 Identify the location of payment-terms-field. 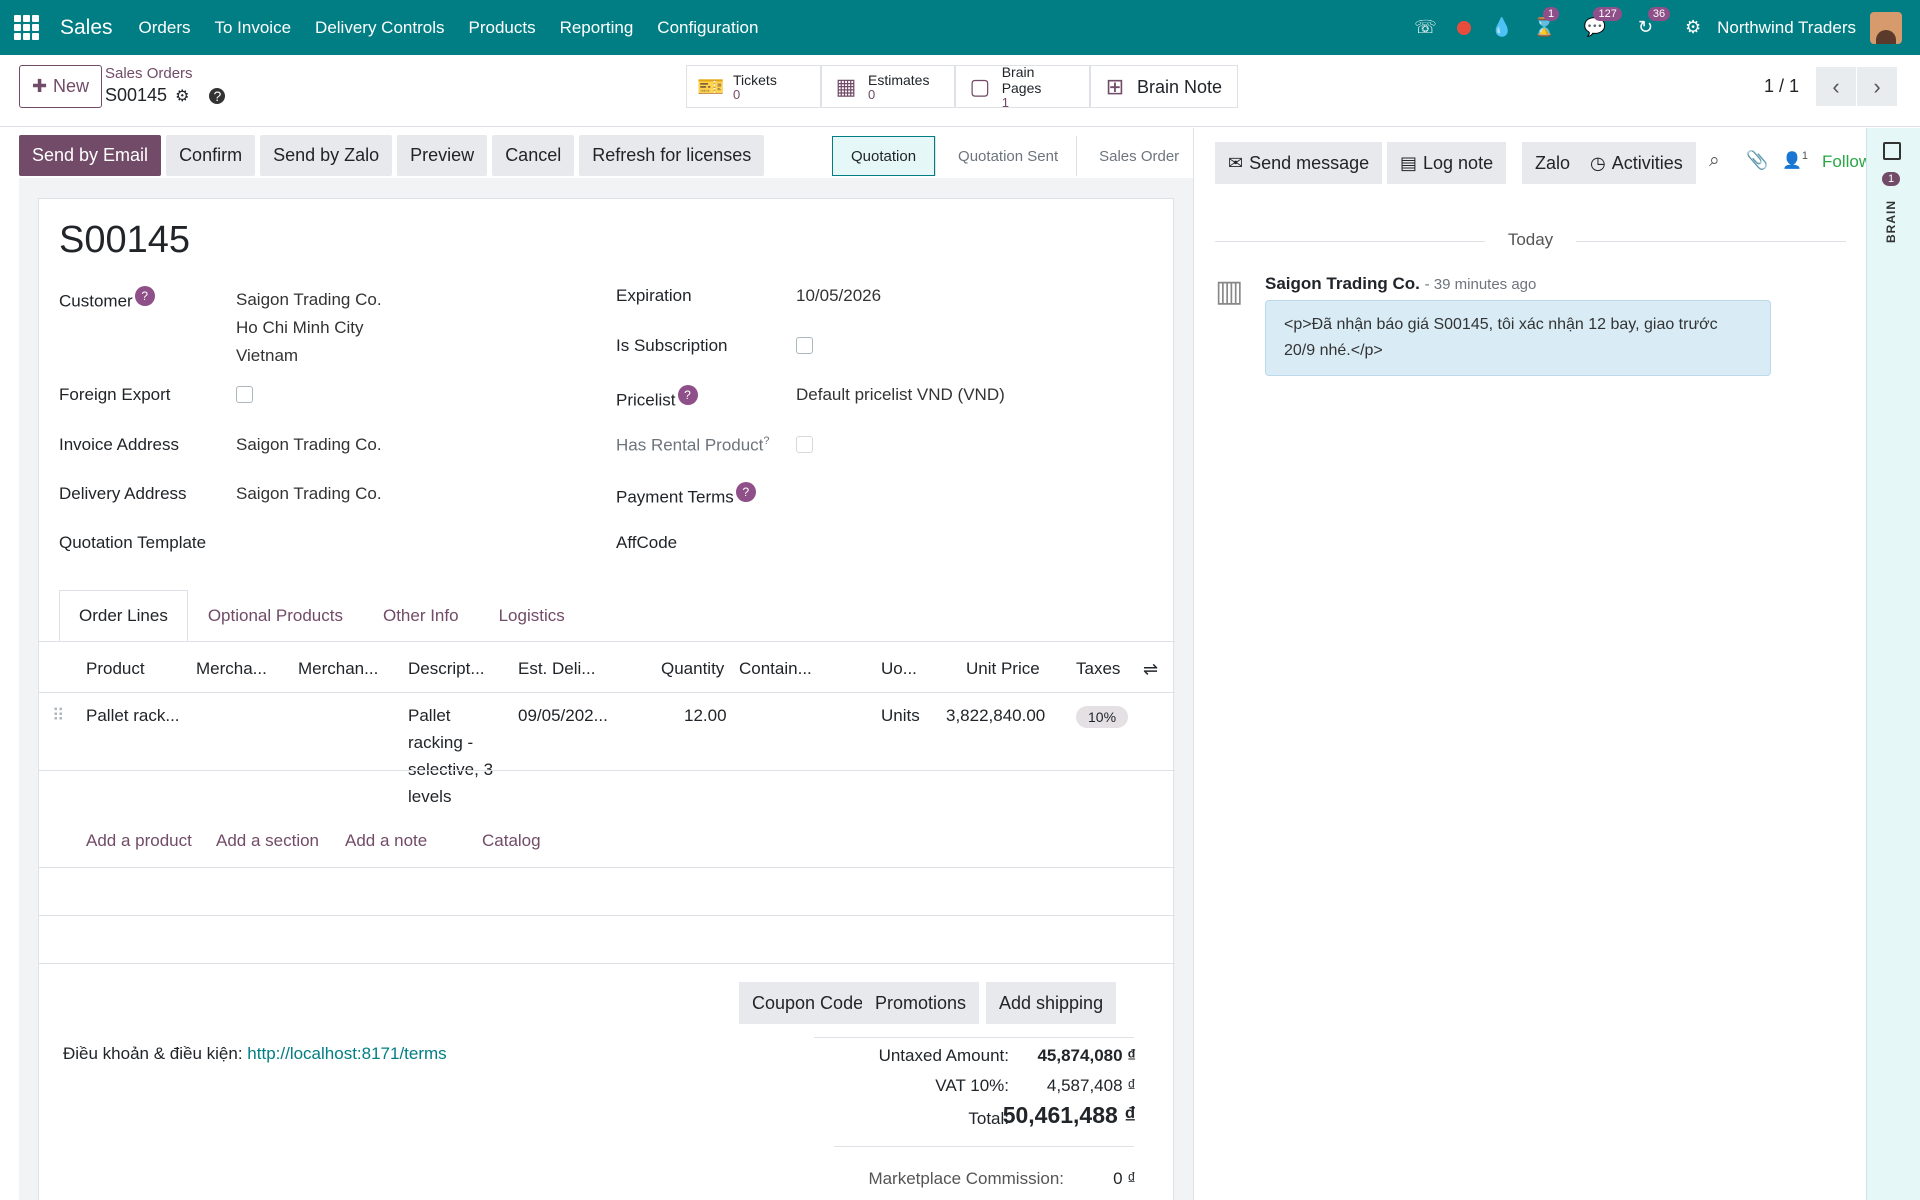
(961, 495).